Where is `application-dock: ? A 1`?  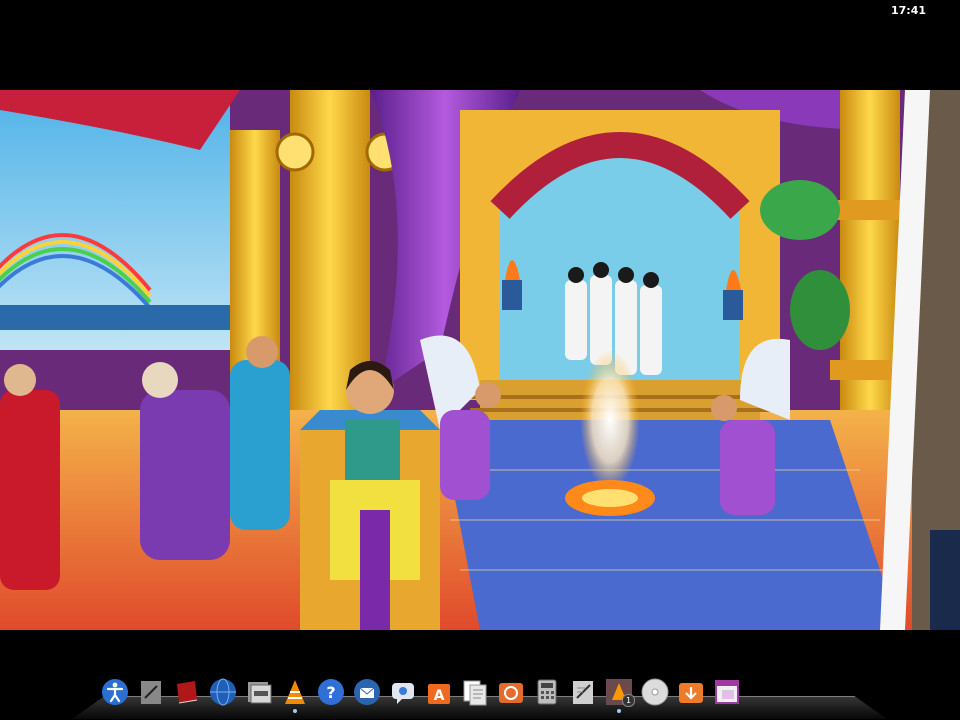
application-dock: ? A 1 is located at coordinates (479, 696).